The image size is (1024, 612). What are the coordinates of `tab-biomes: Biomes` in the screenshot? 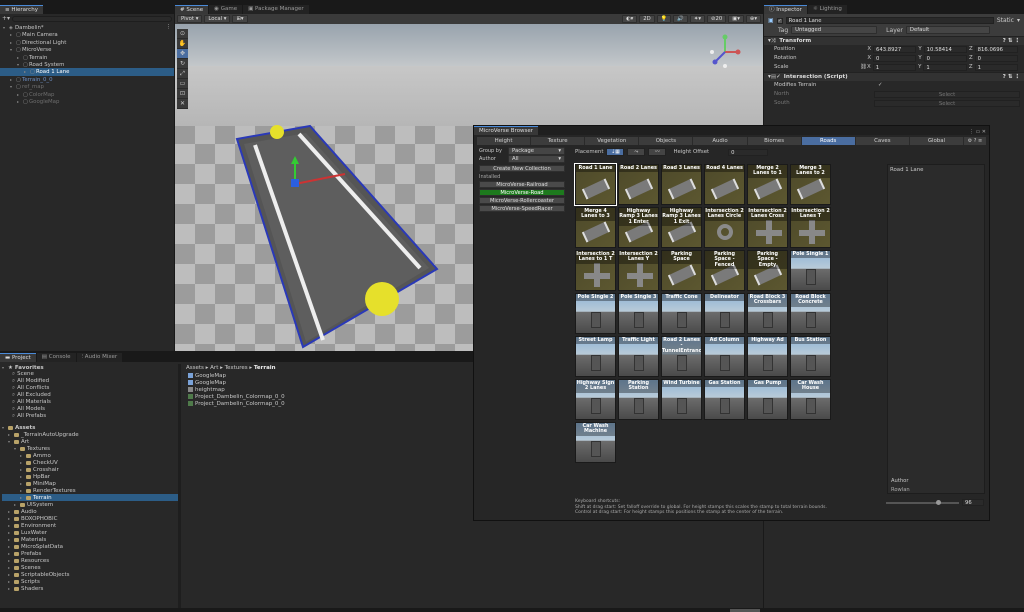 It's located at (774, 141).